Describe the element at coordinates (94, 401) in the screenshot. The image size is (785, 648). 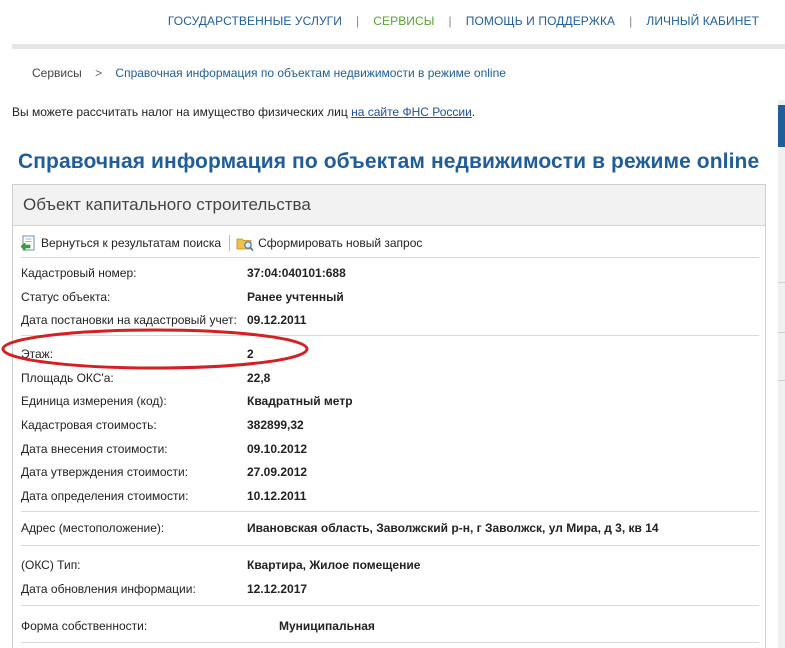
I see `attr-label: Единица измерения (код):` at that location.